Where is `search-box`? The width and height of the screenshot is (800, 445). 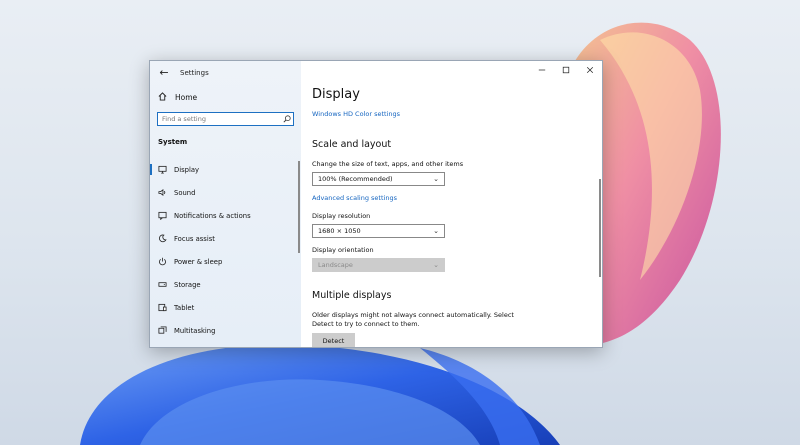
search-box is located at coordinates (225, 119).